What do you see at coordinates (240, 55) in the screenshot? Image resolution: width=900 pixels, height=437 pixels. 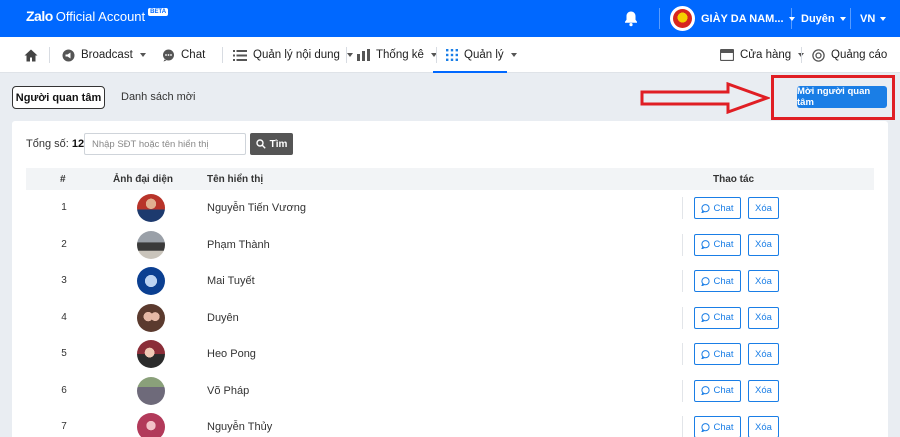 I see `list-icon` at bounding box center [240, 55].